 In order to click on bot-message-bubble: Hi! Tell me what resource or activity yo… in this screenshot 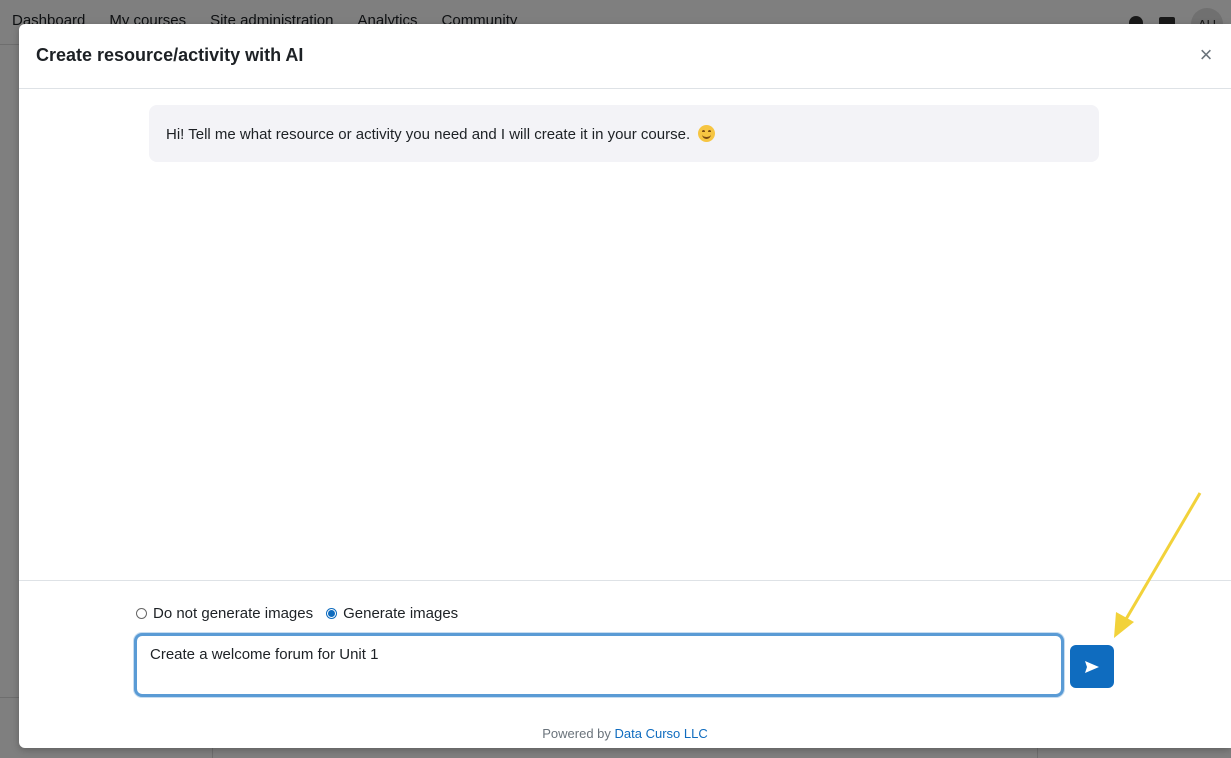, I will do `click(624, 133)`.